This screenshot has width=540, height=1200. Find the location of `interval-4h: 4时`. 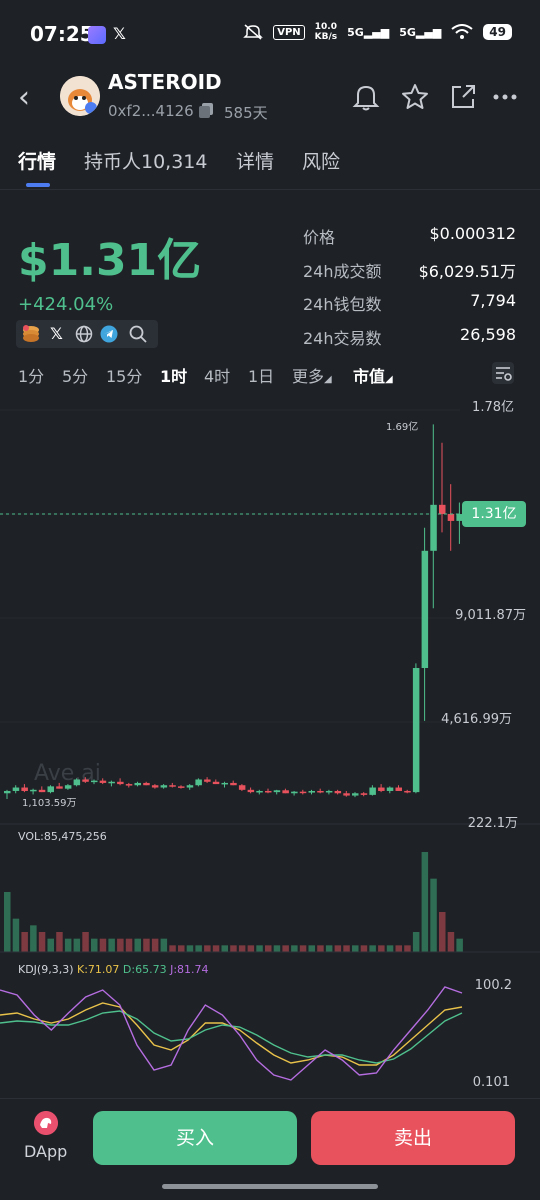

interval-4h: 4时 is located at coordinates (217, 375).